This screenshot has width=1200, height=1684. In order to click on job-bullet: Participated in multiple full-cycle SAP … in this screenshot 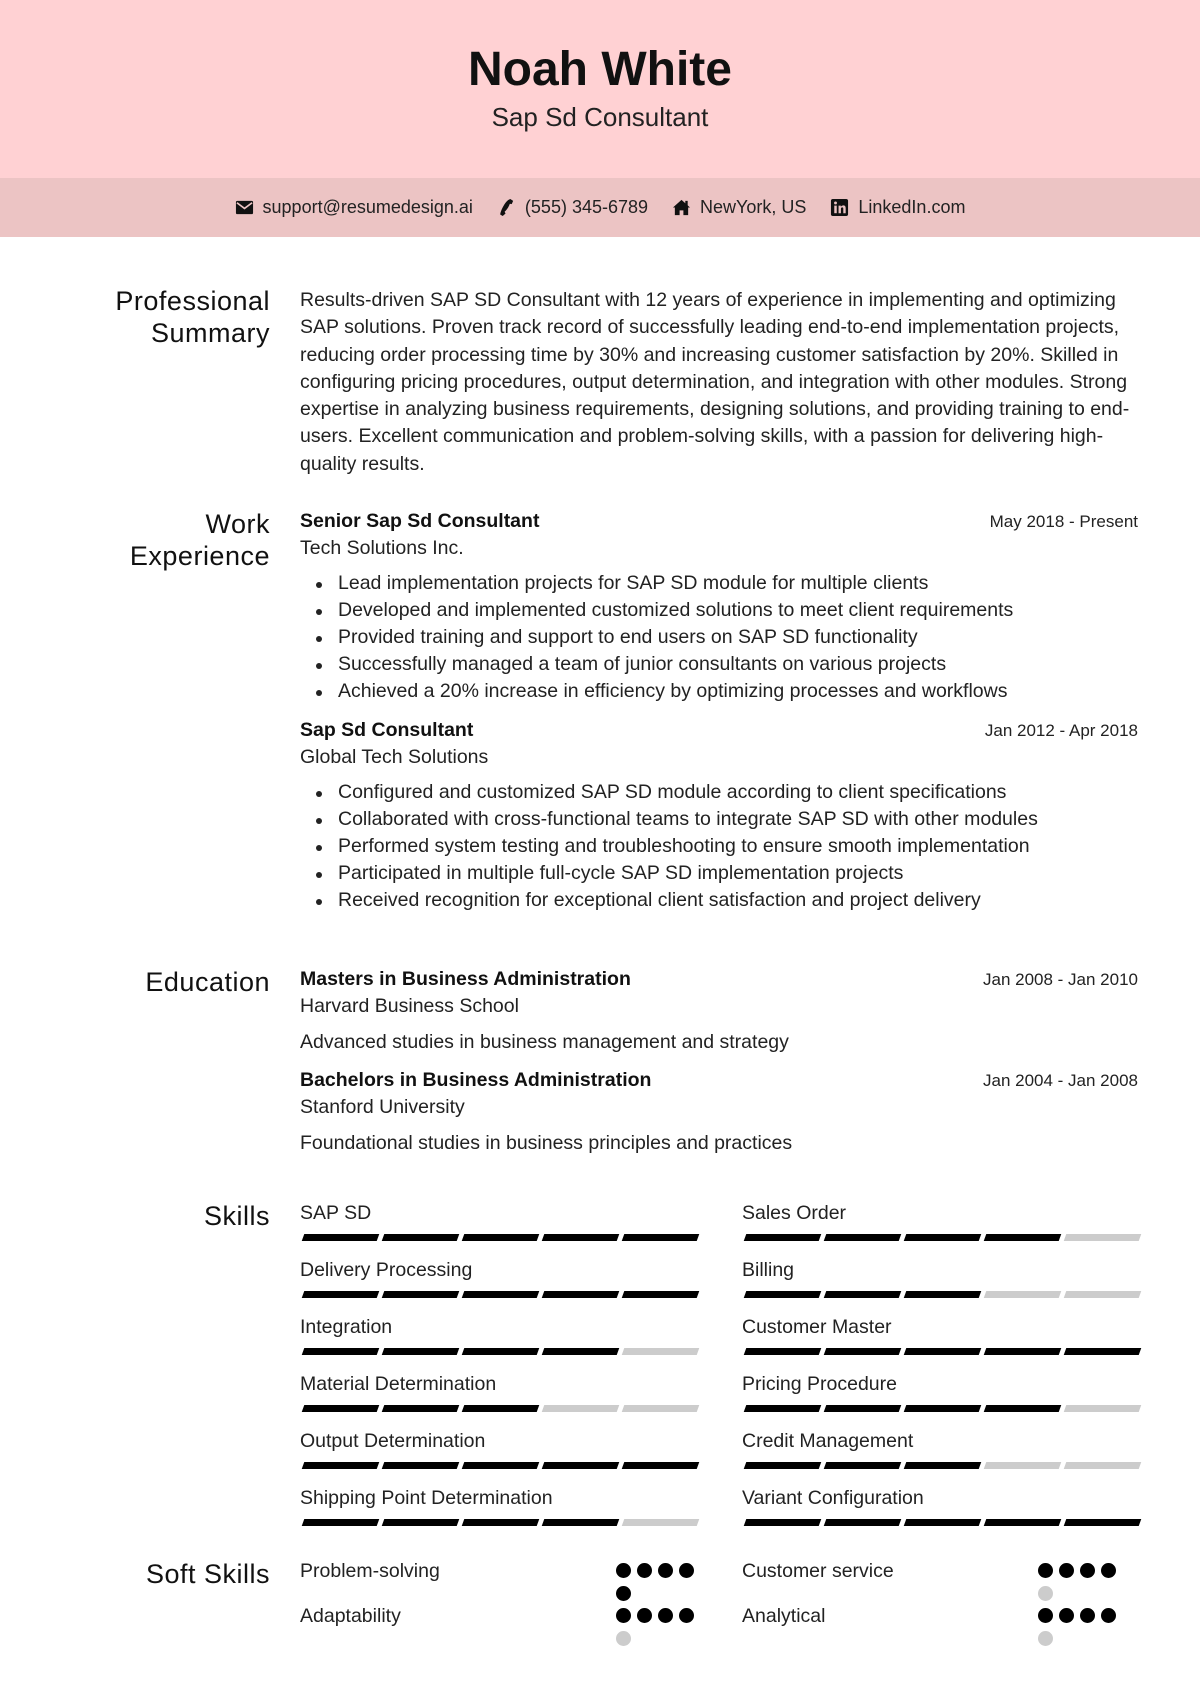, I will do `click(719, 873)`.